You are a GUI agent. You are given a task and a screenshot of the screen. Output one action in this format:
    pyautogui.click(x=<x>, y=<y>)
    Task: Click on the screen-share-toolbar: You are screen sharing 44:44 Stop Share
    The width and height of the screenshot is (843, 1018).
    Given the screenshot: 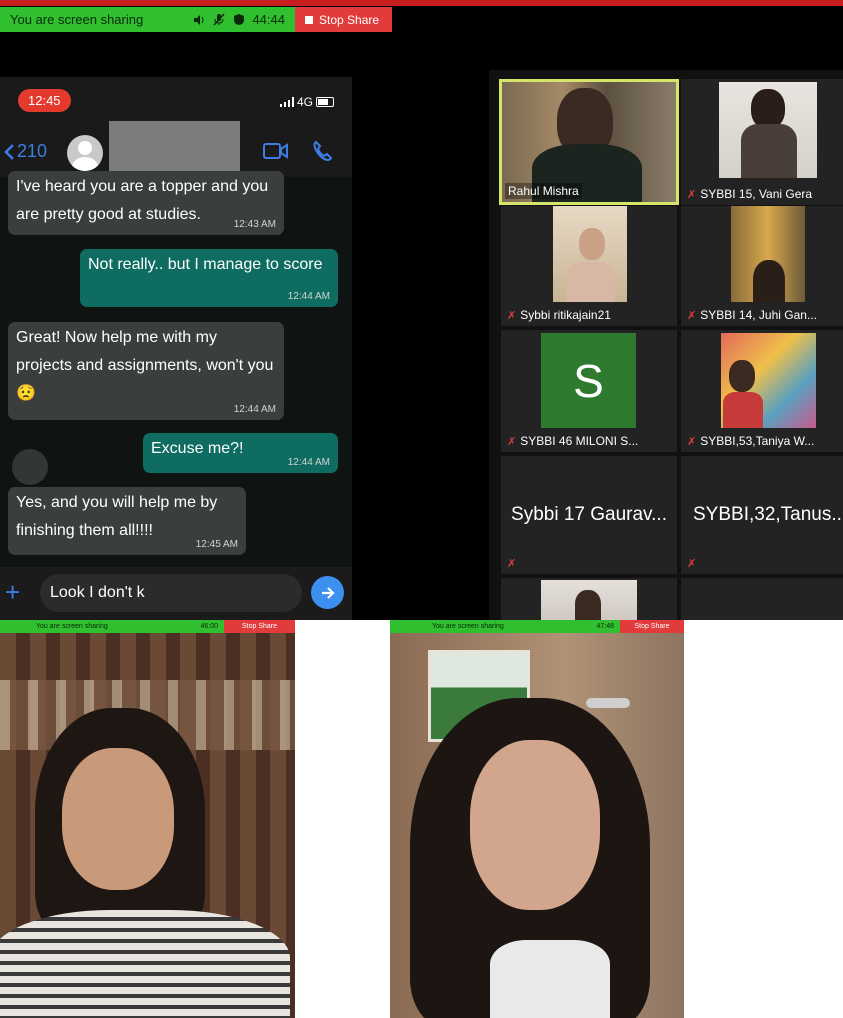 What is the action you would take?
    pyautogui.click(x=196, y=19)
    